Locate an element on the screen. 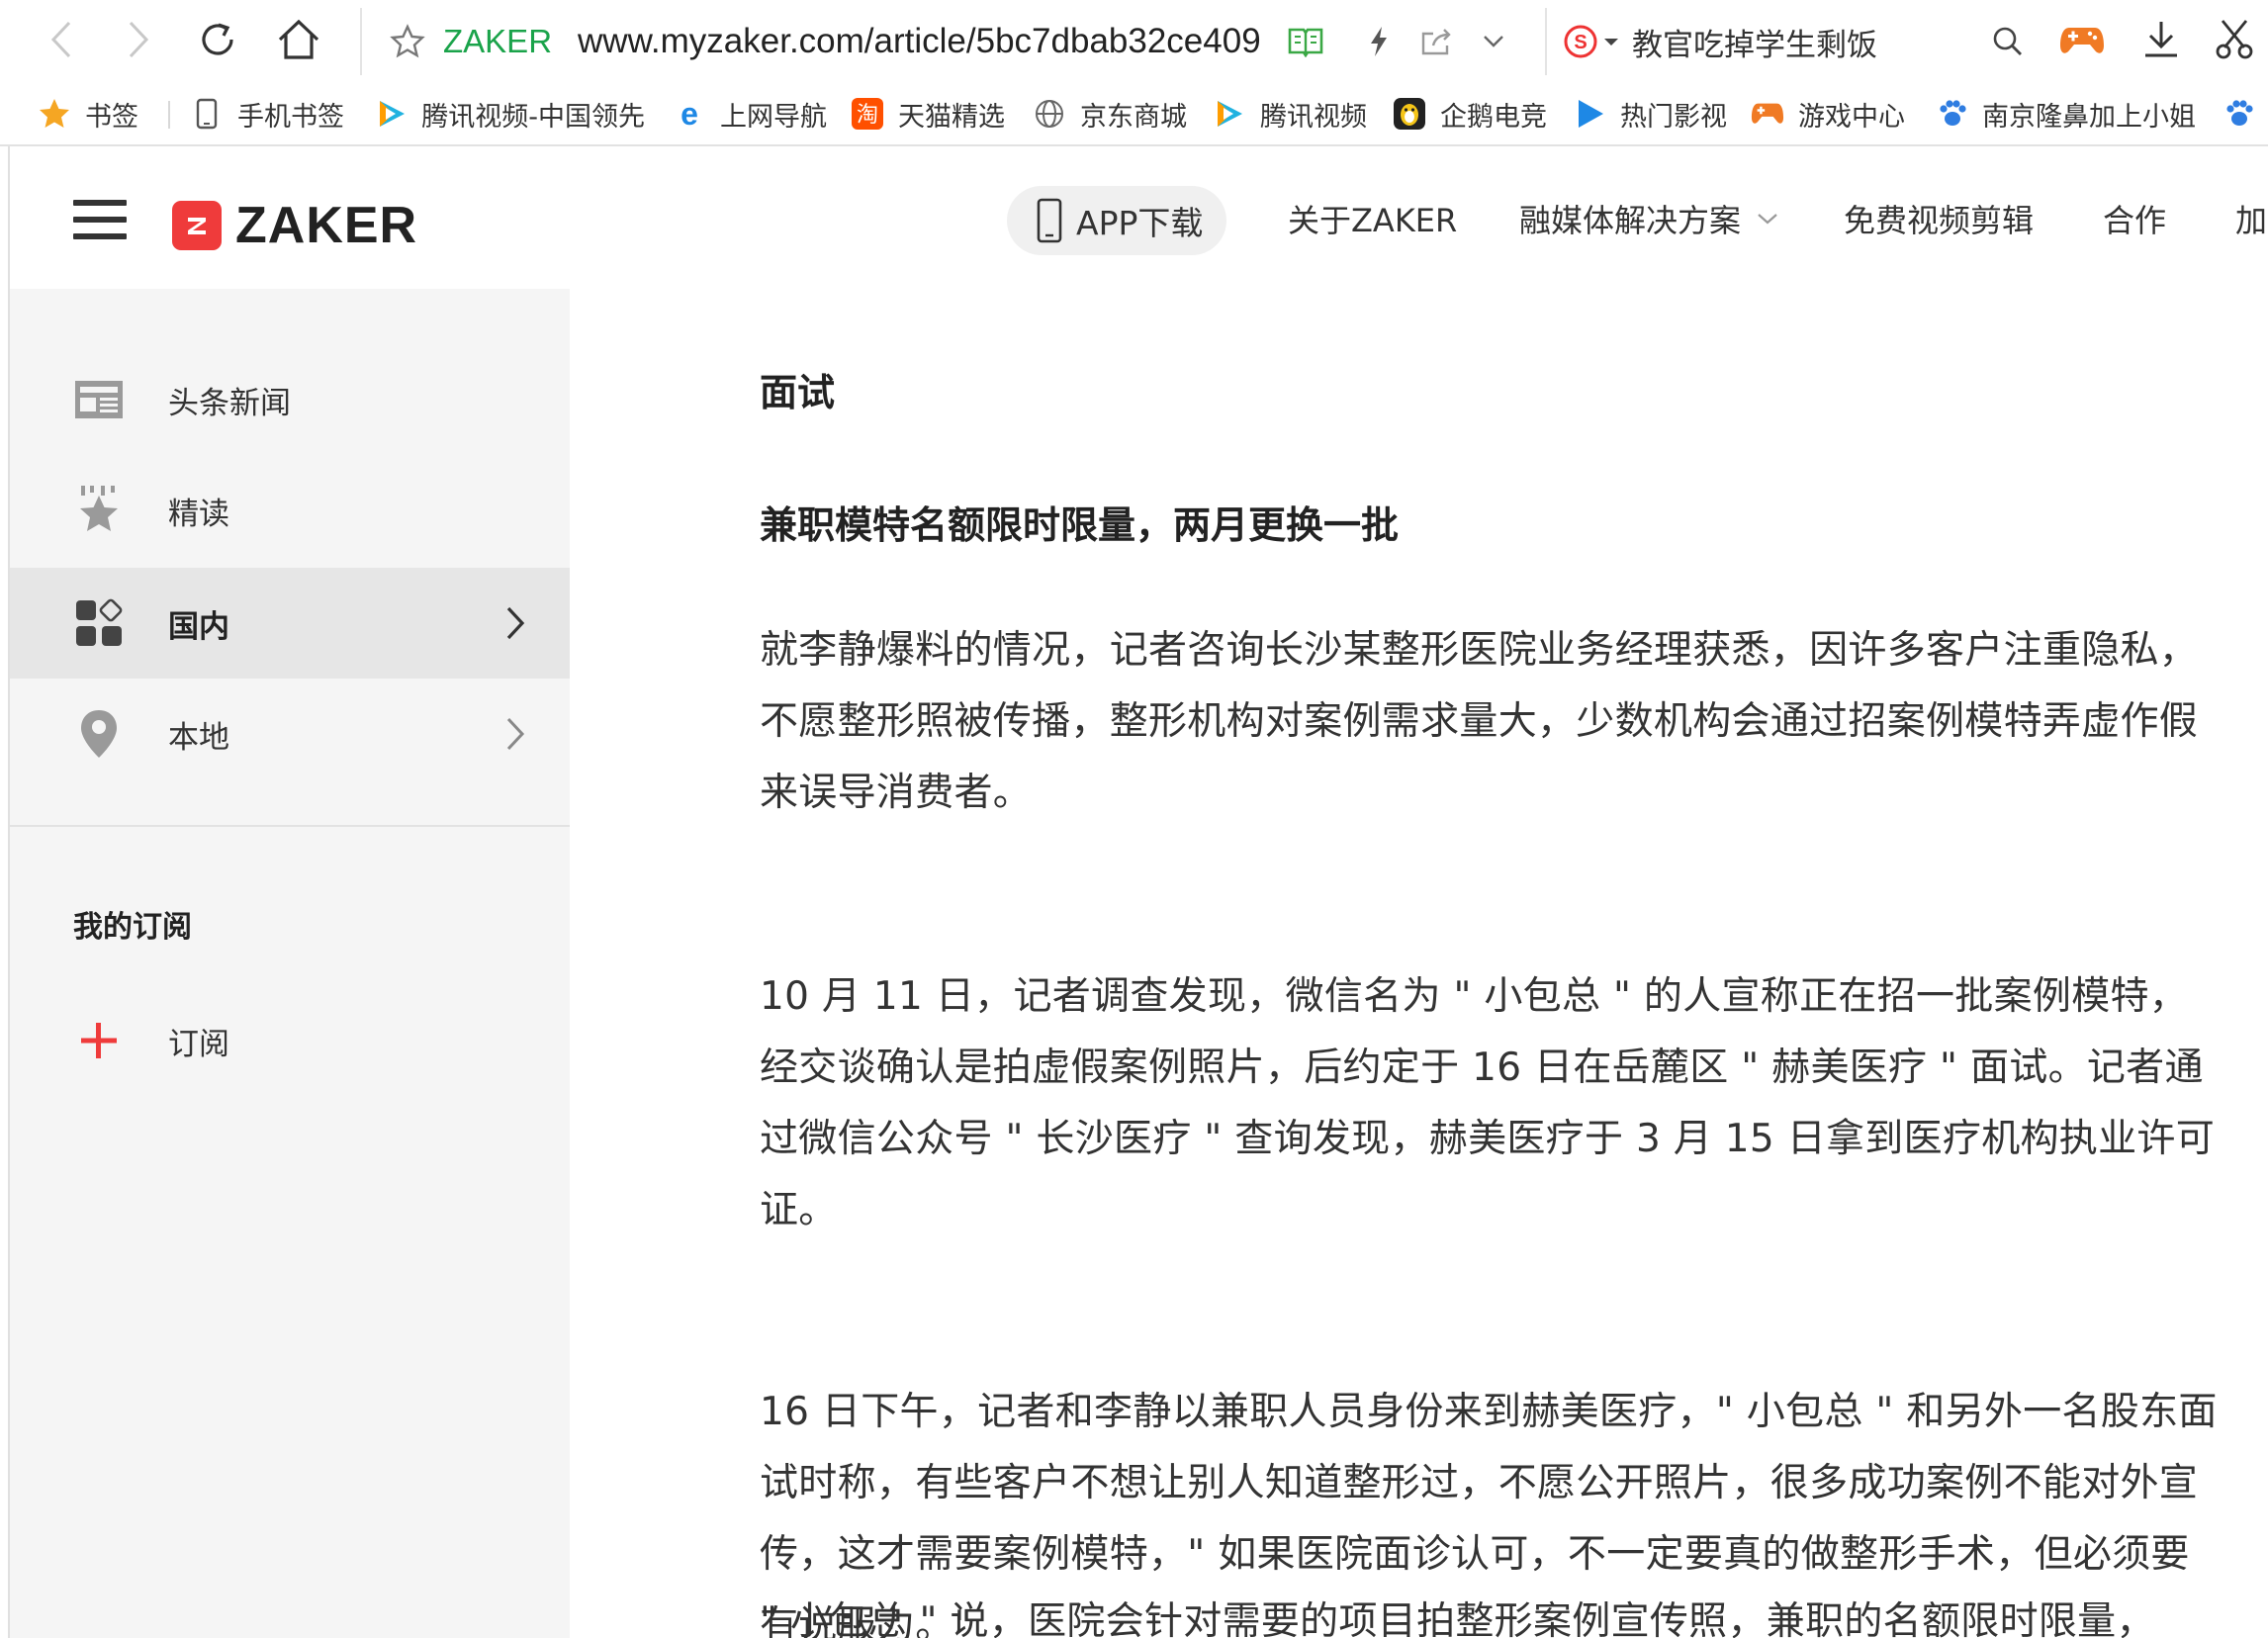  gamepad-icon is located at coordinates (1767, 114).